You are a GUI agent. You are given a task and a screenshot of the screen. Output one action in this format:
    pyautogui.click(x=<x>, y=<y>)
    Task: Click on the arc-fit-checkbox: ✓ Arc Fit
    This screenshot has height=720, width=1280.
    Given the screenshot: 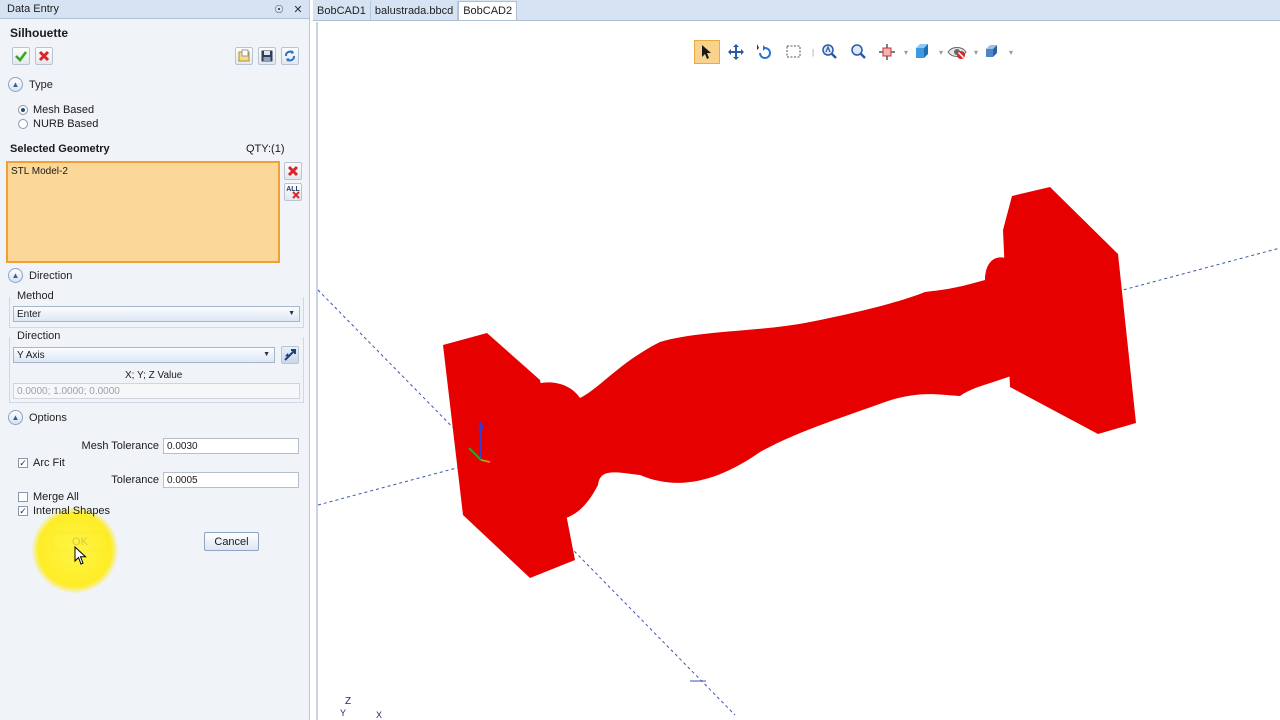 What is the action you would take?
    pyautogui.click(x=41, y=463)
    